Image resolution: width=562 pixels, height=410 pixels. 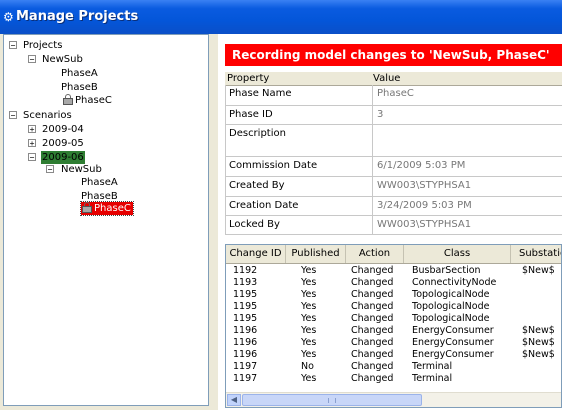 What do you see at coordinates (446, 270) in the screenshot?
I see `cell-class: BusbarSection` at bounding box center [446, 270].